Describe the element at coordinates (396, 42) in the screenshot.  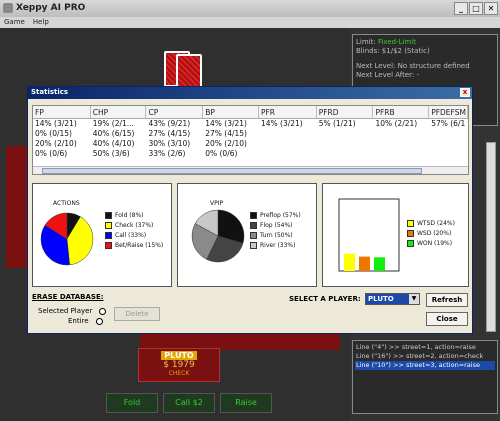
I see `limit-value: Fixed-Limit` at that location.